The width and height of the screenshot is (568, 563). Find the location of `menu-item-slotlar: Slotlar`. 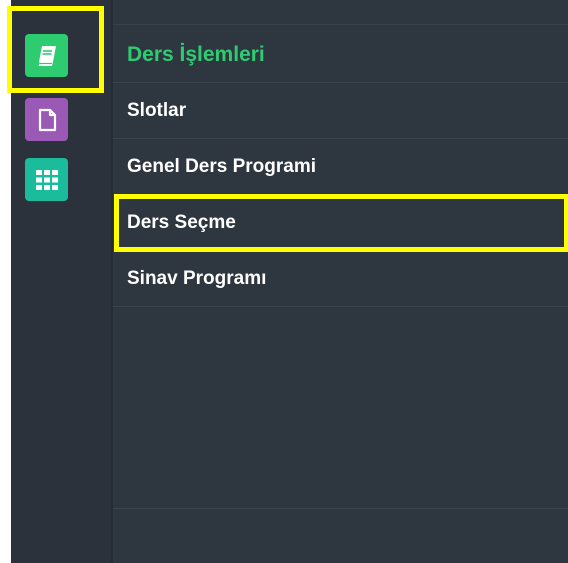

menu-item-slotlar: Slotlar is located at coordinates (340, 111).